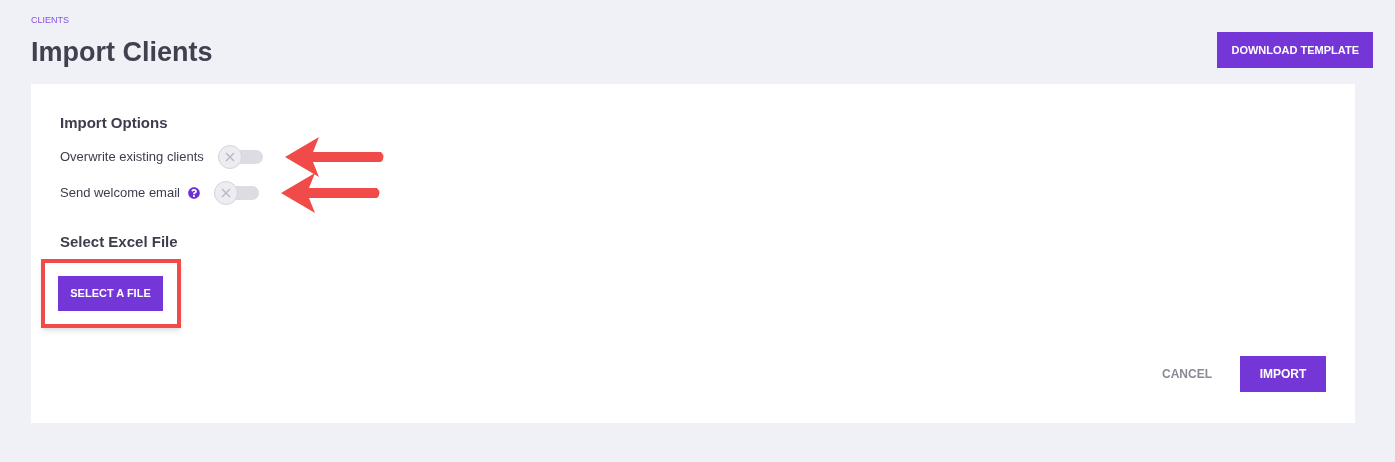  I want to click on page-title: Import Clients, so click(122, 52).